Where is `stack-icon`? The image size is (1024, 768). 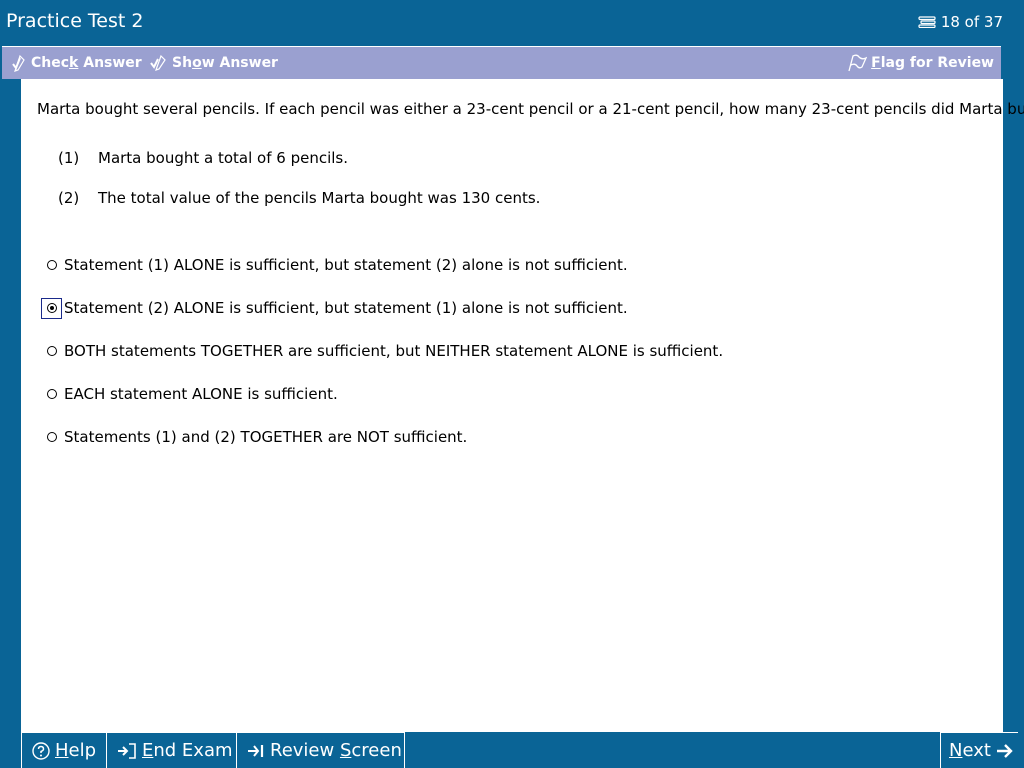 stack-icon is located at coordinates (927, 22).